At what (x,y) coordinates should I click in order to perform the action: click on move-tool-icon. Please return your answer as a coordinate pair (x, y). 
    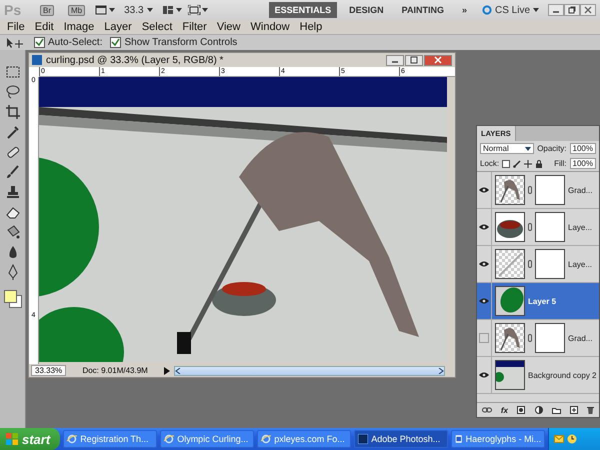
    Looking at the image, I should click on (16, 42).